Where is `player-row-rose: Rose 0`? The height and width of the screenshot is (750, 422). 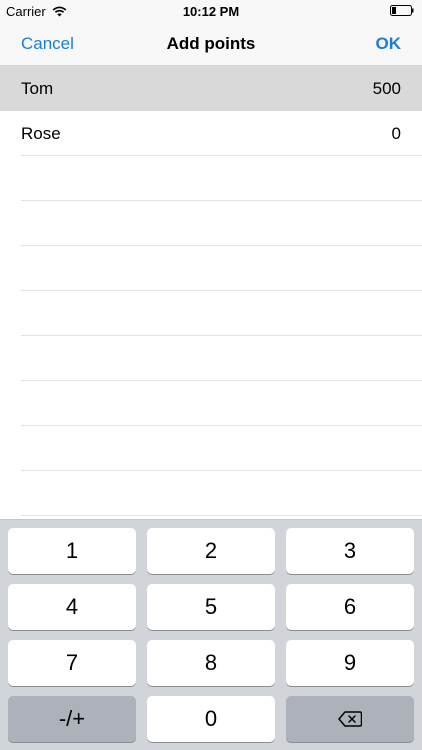
player-row-rose: Rose 0 is located at coordinates (211, 133).